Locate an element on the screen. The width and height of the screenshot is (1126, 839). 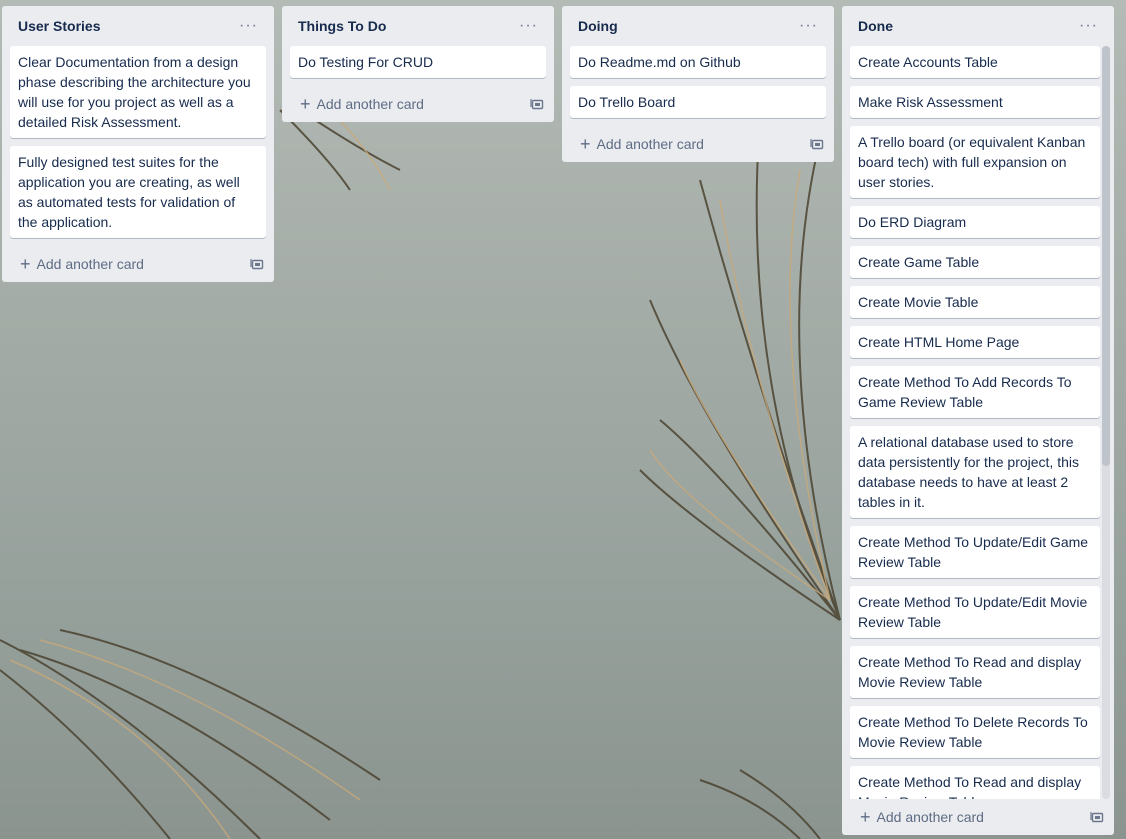
card-list: Do Readme.md on Github Do Trello Board is located at coordinates (698, 82).